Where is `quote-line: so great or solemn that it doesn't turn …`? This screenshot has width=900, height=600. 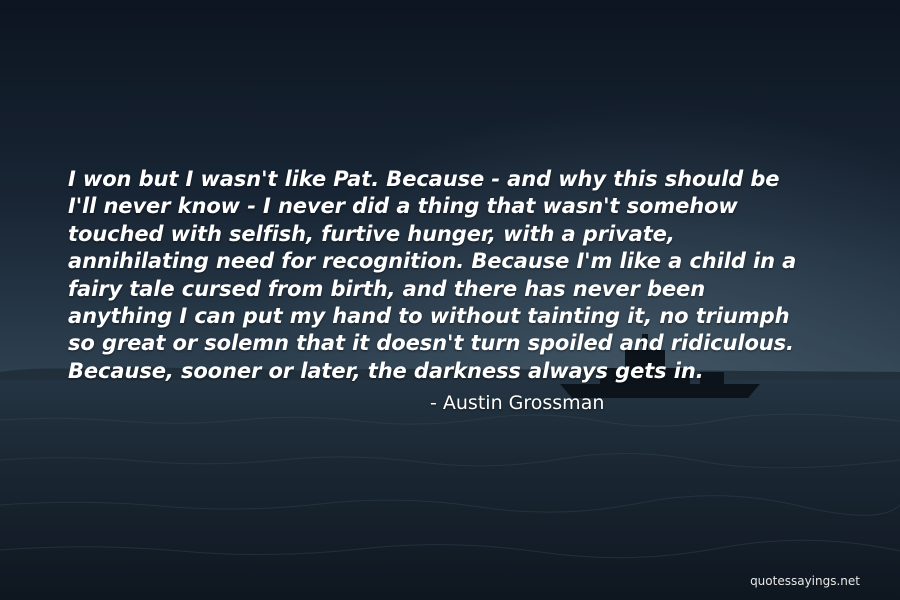 quote-line: so great or solemn that it doesn't turn … is located at coordinates (431, 343).